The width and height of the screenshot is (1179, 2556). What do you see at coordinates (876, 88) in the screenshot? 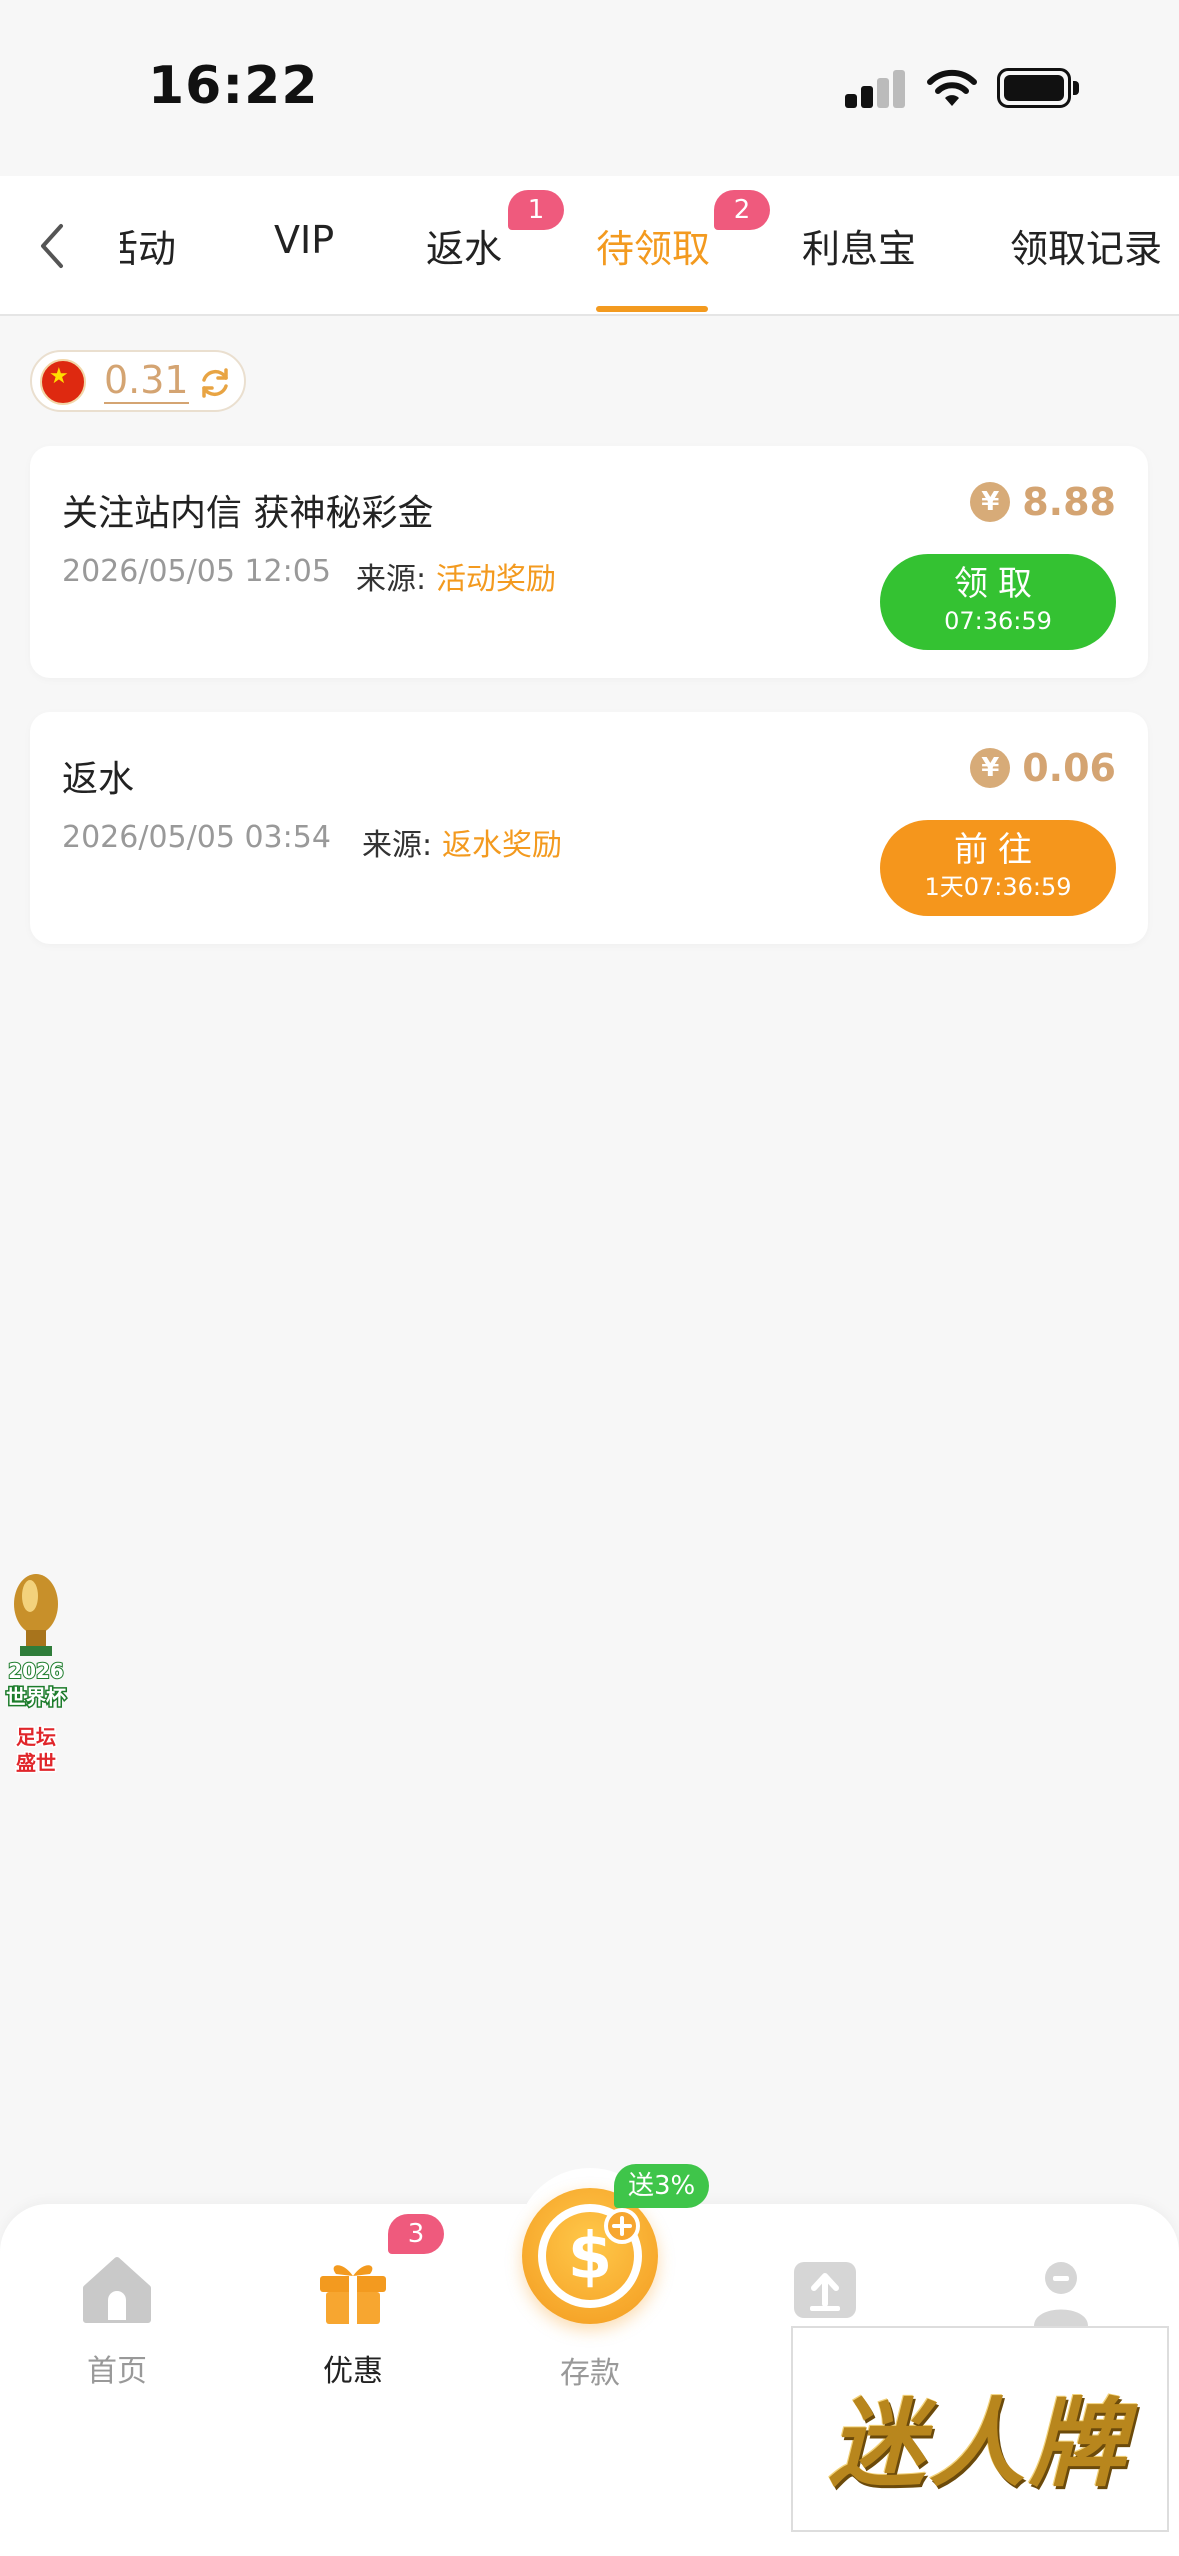
I see `cellular-signal-icon` at bounding box center [876, 88].